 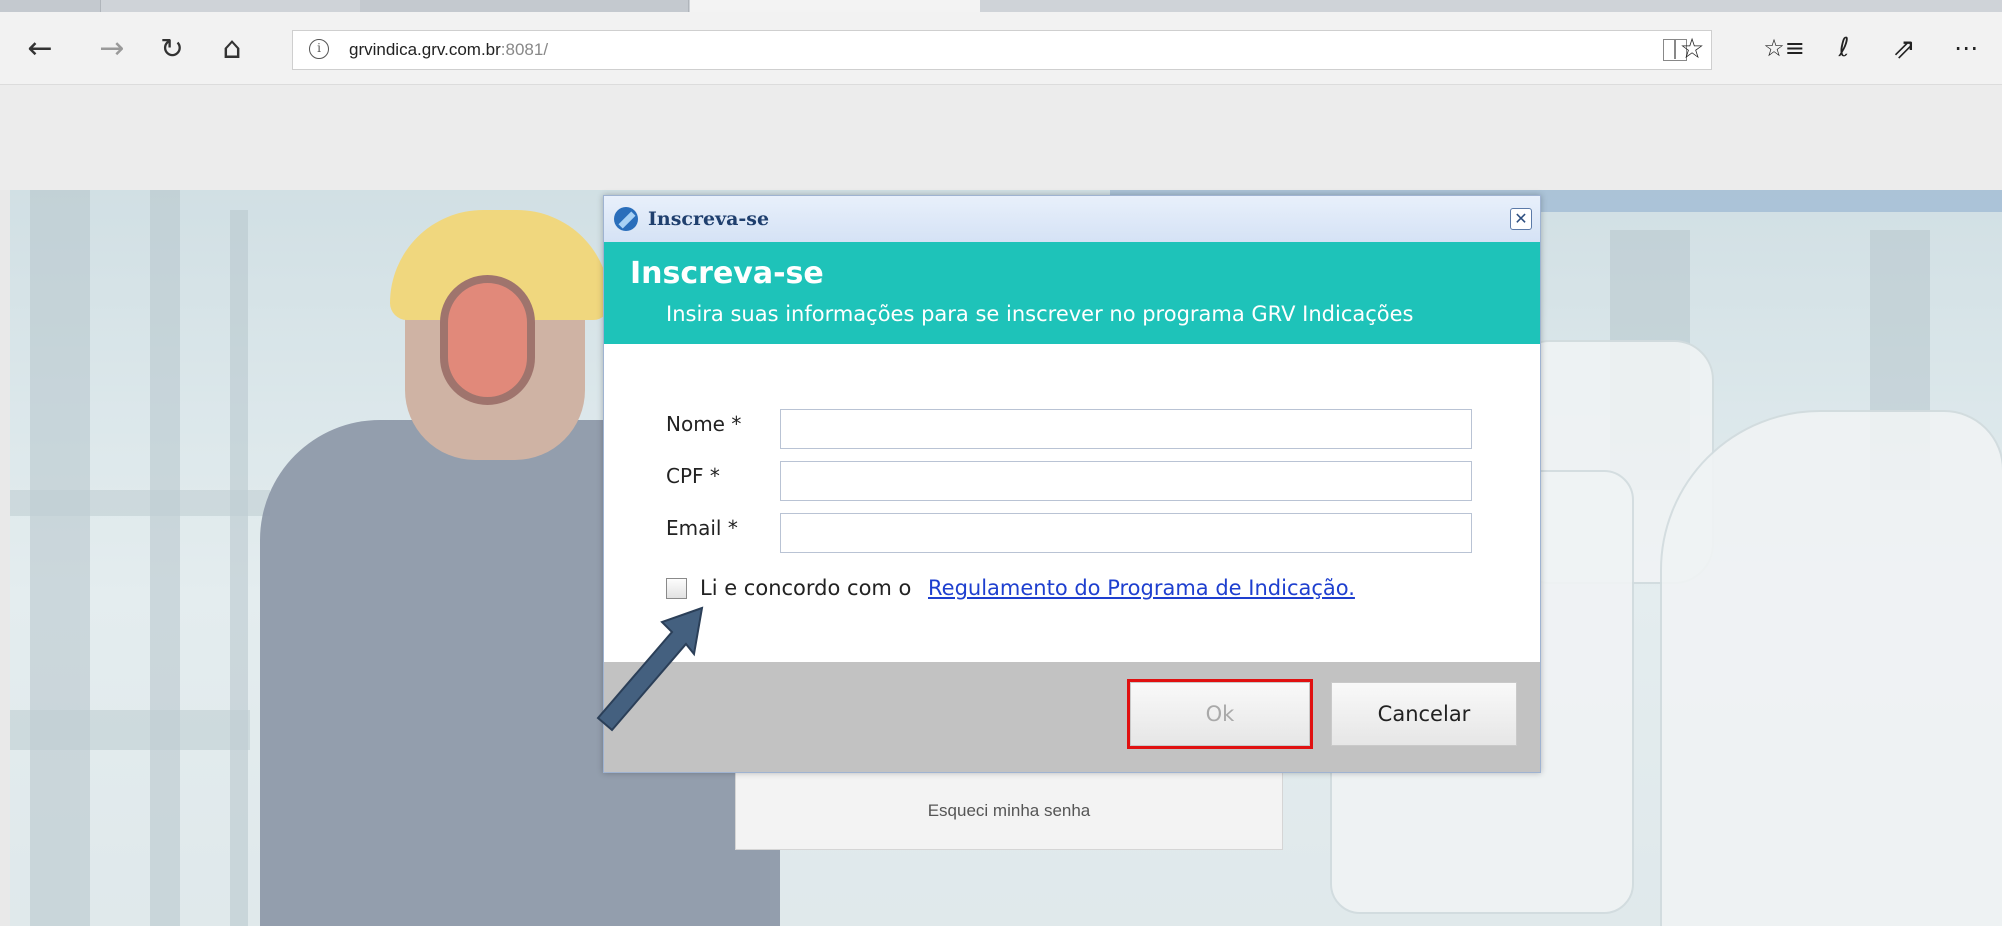 I want to click on web-note-icon: ℓ, so click(x=1844, y=48).